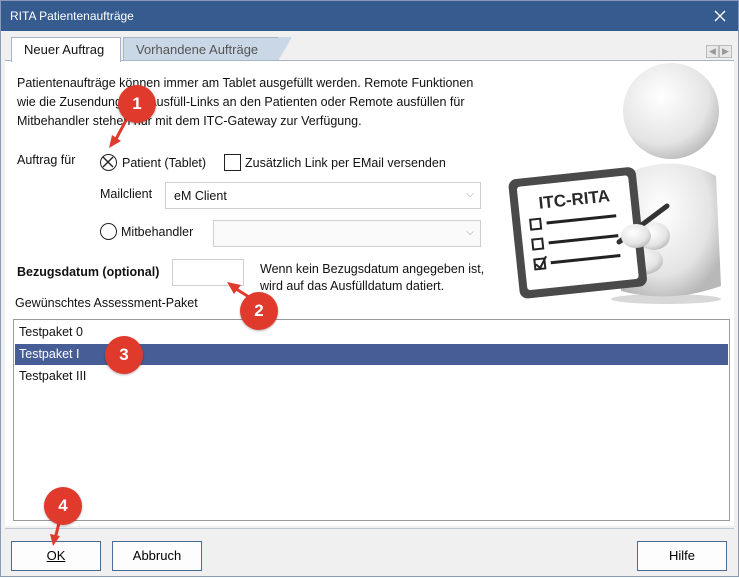 The image size is (739, 578). Describe the element at coordinates (259, 311) in the screenshot. I see `annotation-badge-2: 2` at that location.